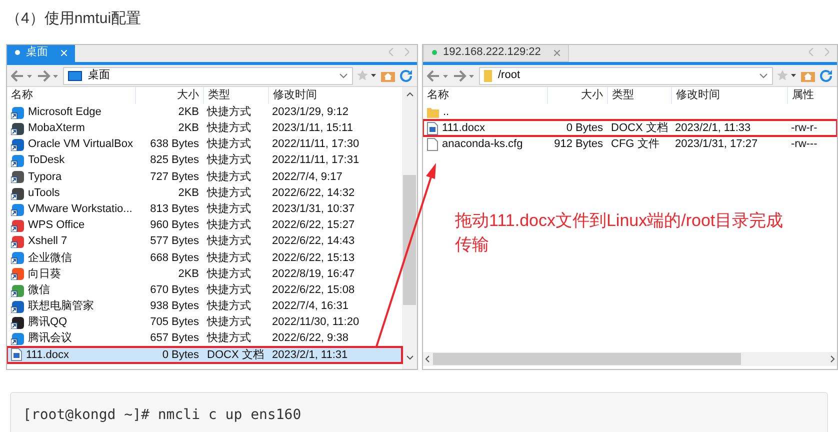 The height and width of the screenshot is (432, 838). What do you see at coordinates (174, 258) in the screenshot?
I see `file-cell-text: 668 Bytes` at bounding box center [174, 258].